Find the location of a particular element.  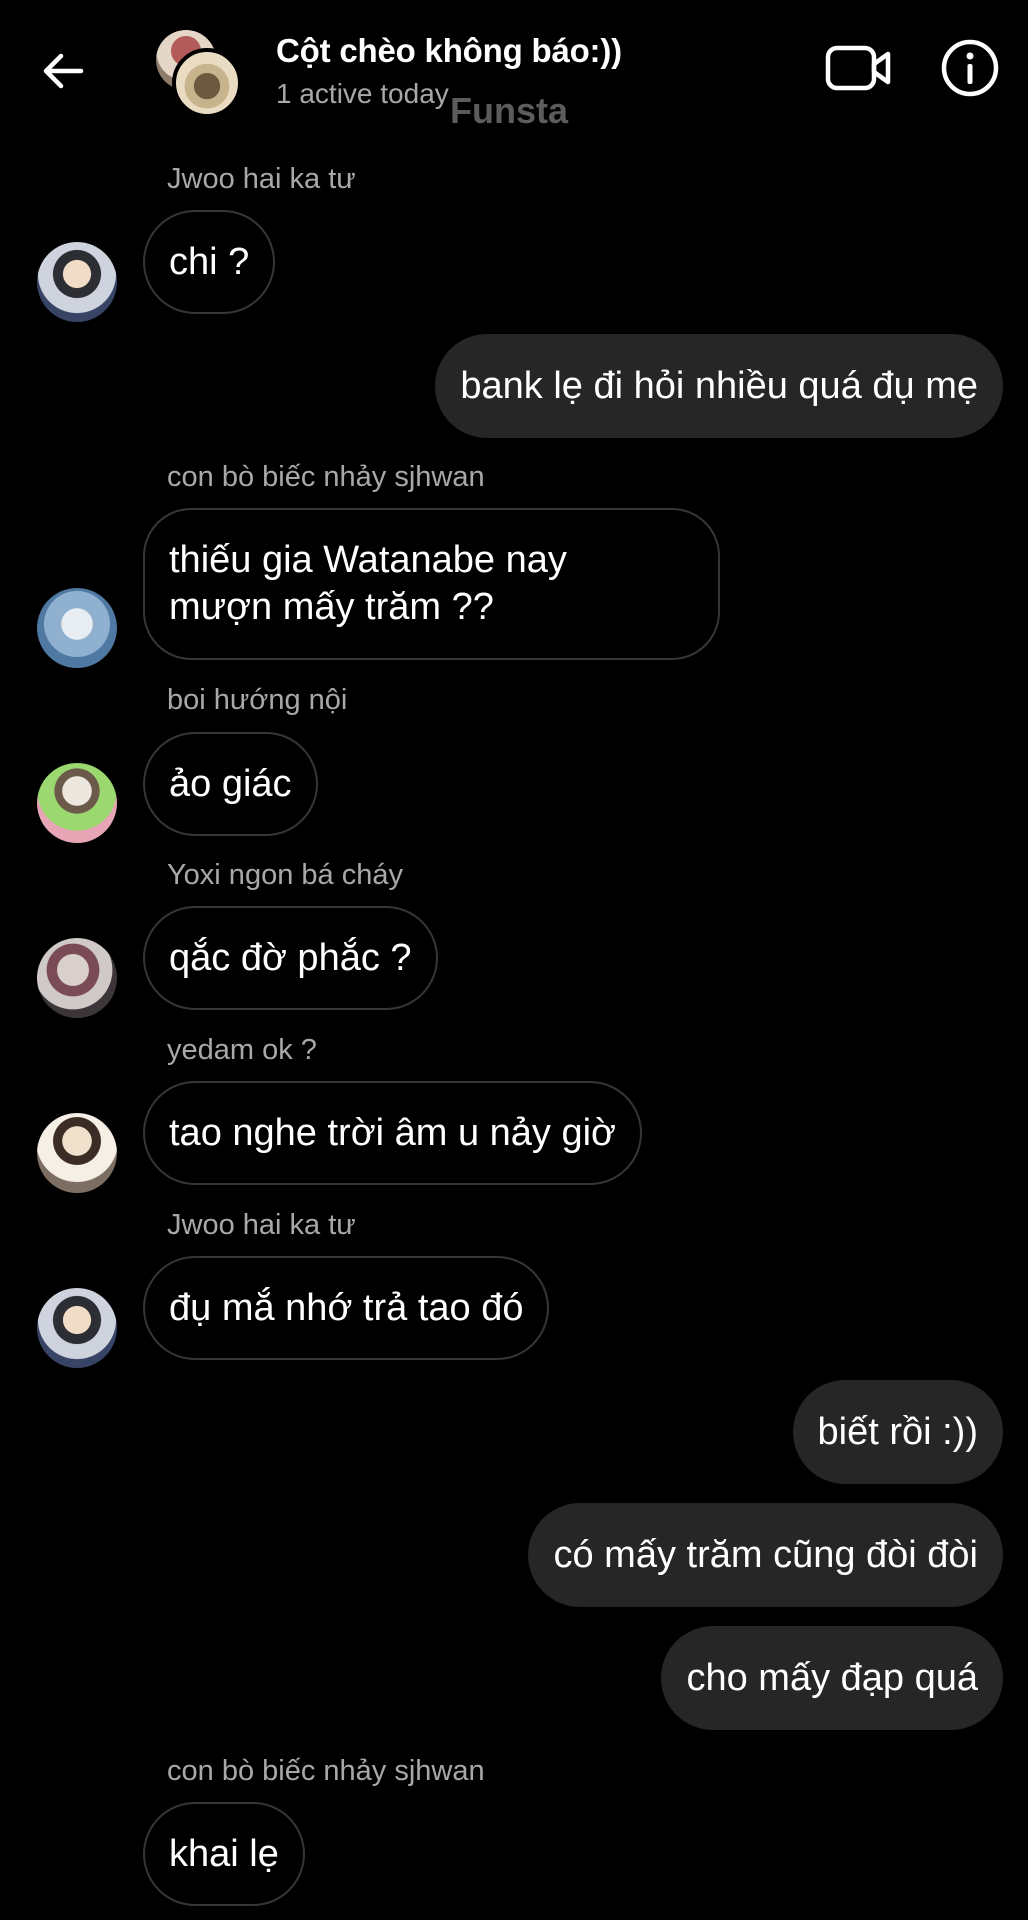

incoming-message: đụ mắ nhớ trả tao đó is located at coordinates (346, 1308).